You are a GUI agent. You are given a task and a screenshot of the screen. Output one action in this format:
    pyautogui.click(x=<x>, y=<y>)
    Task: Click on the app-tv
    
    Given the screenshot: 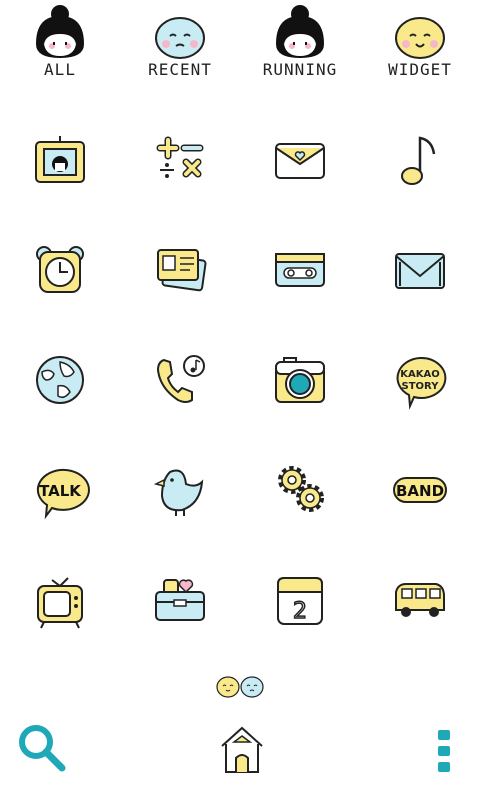 What is the action you would take?
    pyautogui.click(x=60, y=603)
    